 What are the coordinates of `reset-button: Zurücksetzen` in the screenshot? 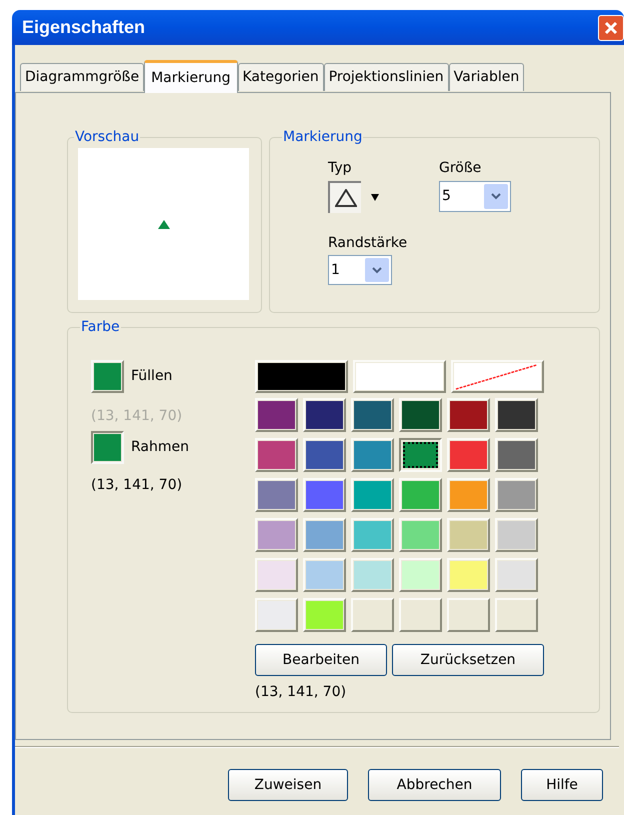 It's located at (468, 660).